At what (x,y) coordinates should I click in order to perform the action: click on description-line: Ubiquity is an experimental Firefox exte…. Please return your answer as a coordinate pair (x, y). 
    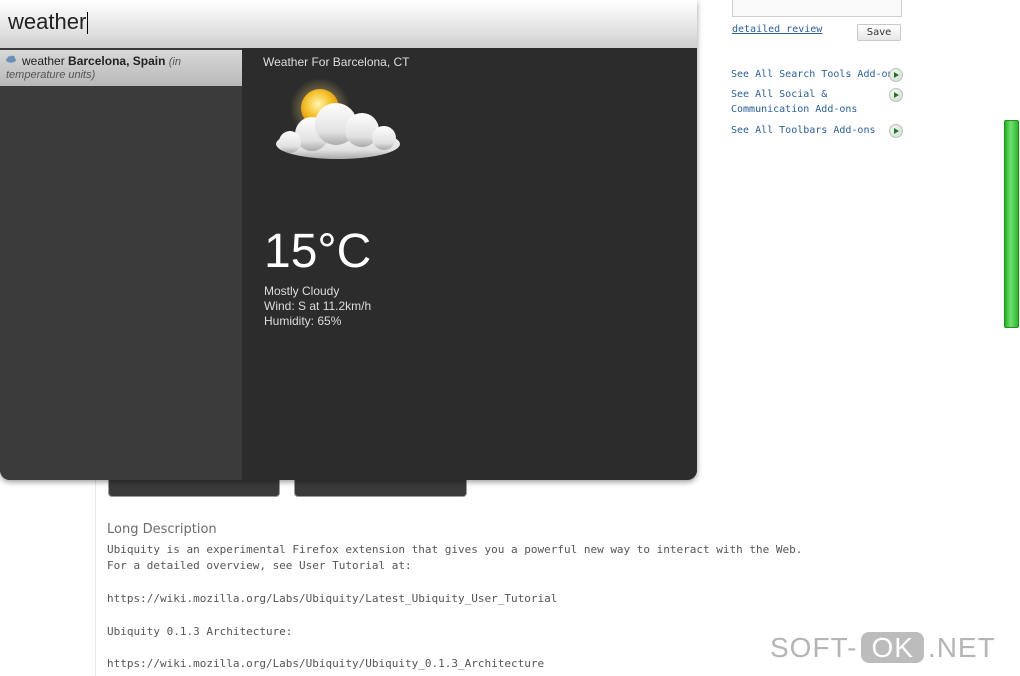
    Looking at the image, I should click on (455, 549).